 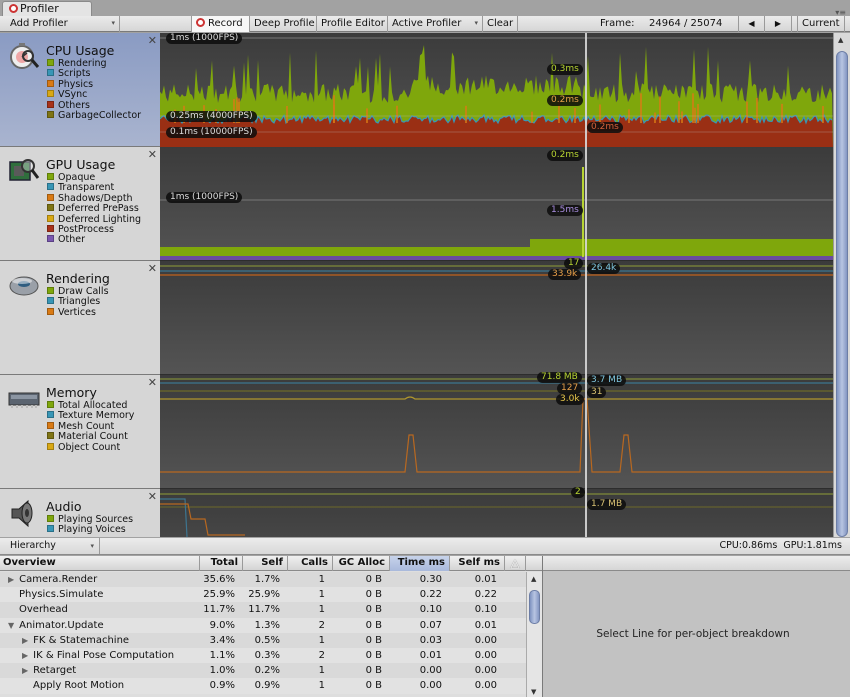 I want to click on current-frame-button: Current, so click(x=821, y=24).